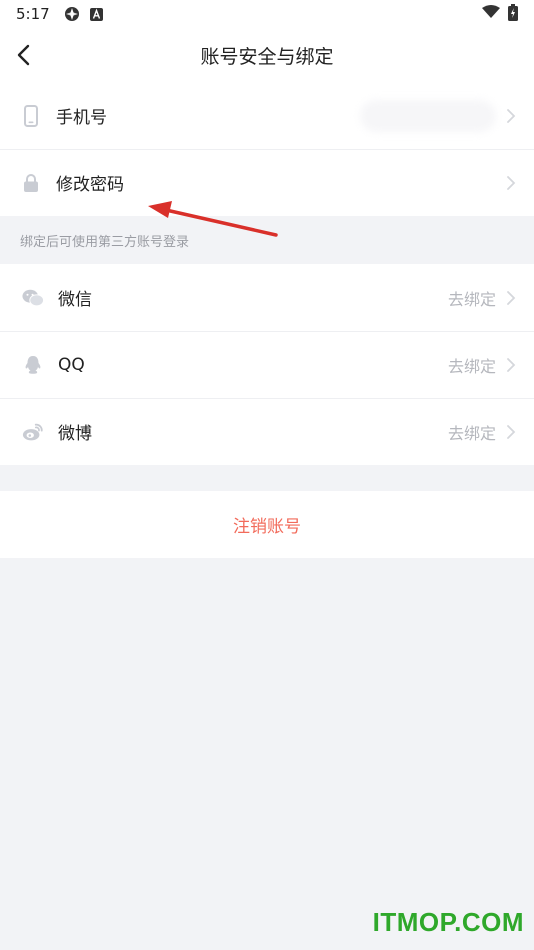  Describe the element at coordinates (513, 14) in the screenshot. I see `battery-icon` at that location.